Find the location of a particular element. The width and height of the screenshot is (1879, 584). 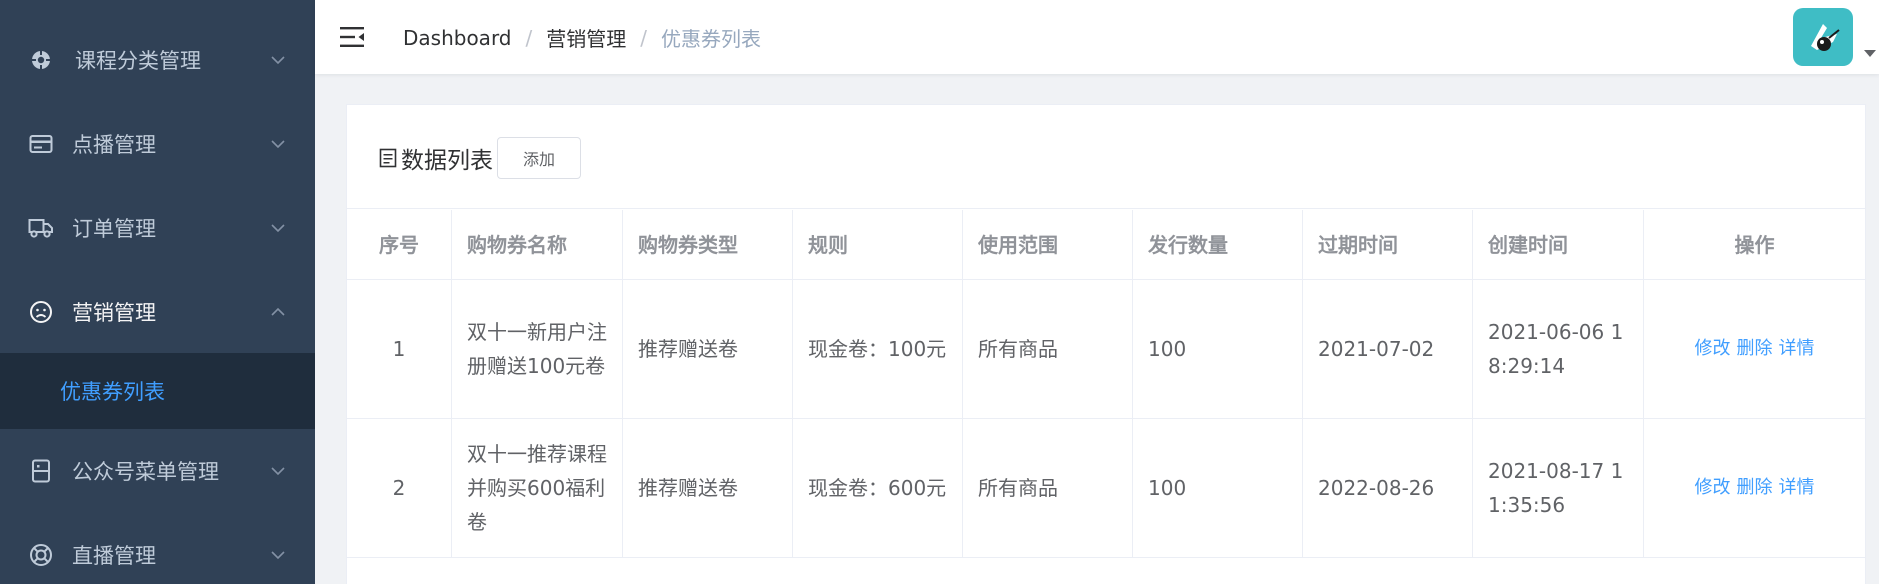

card-icon is located at coordinates (41, 144).